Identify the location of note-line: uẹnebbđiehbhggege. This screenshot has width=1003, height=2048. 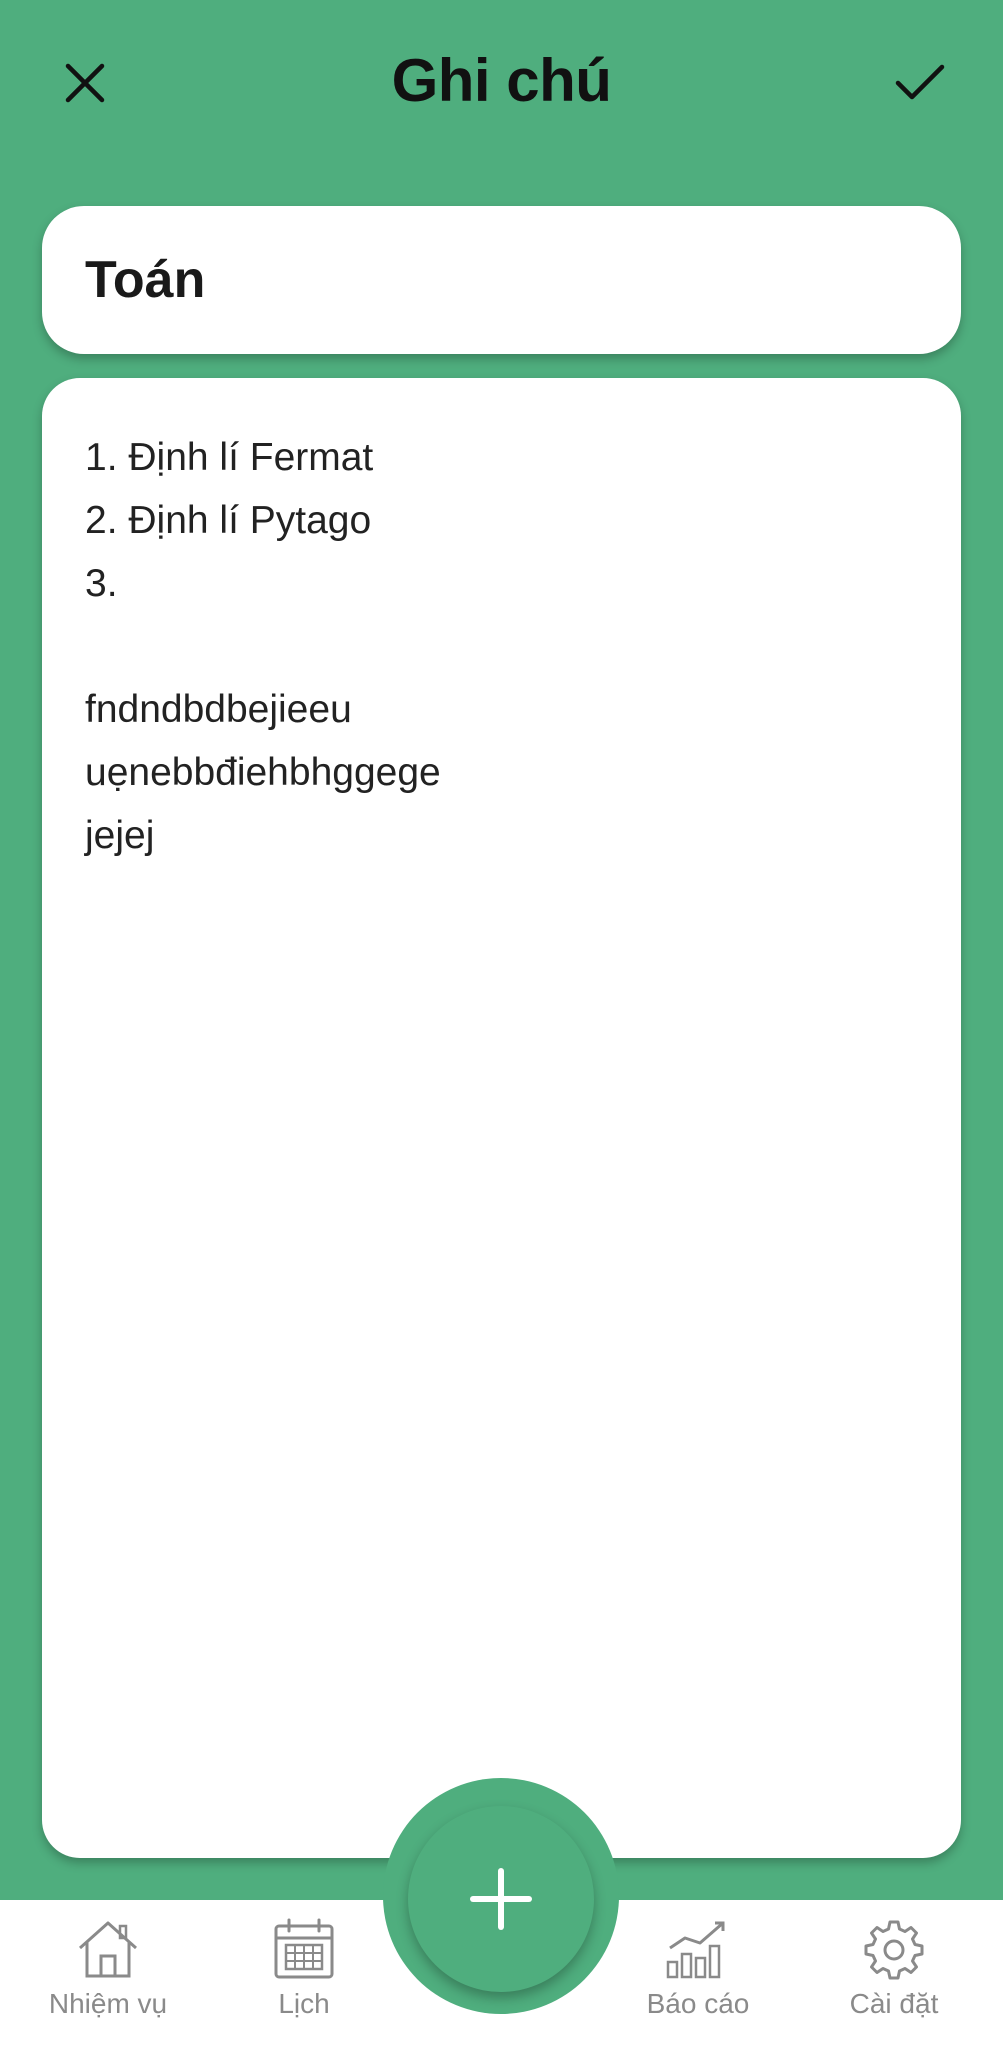
(263, 772).